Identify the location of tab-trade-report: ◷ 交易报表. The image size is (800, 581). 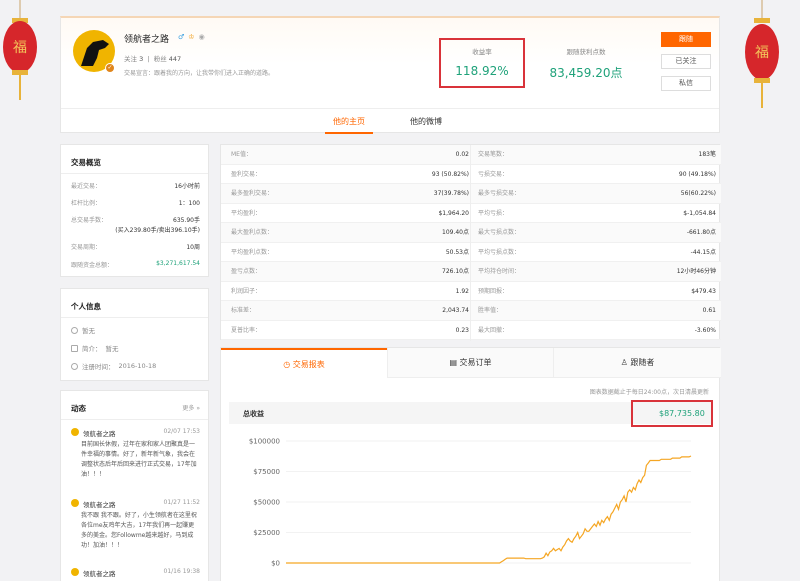
(304, 363).